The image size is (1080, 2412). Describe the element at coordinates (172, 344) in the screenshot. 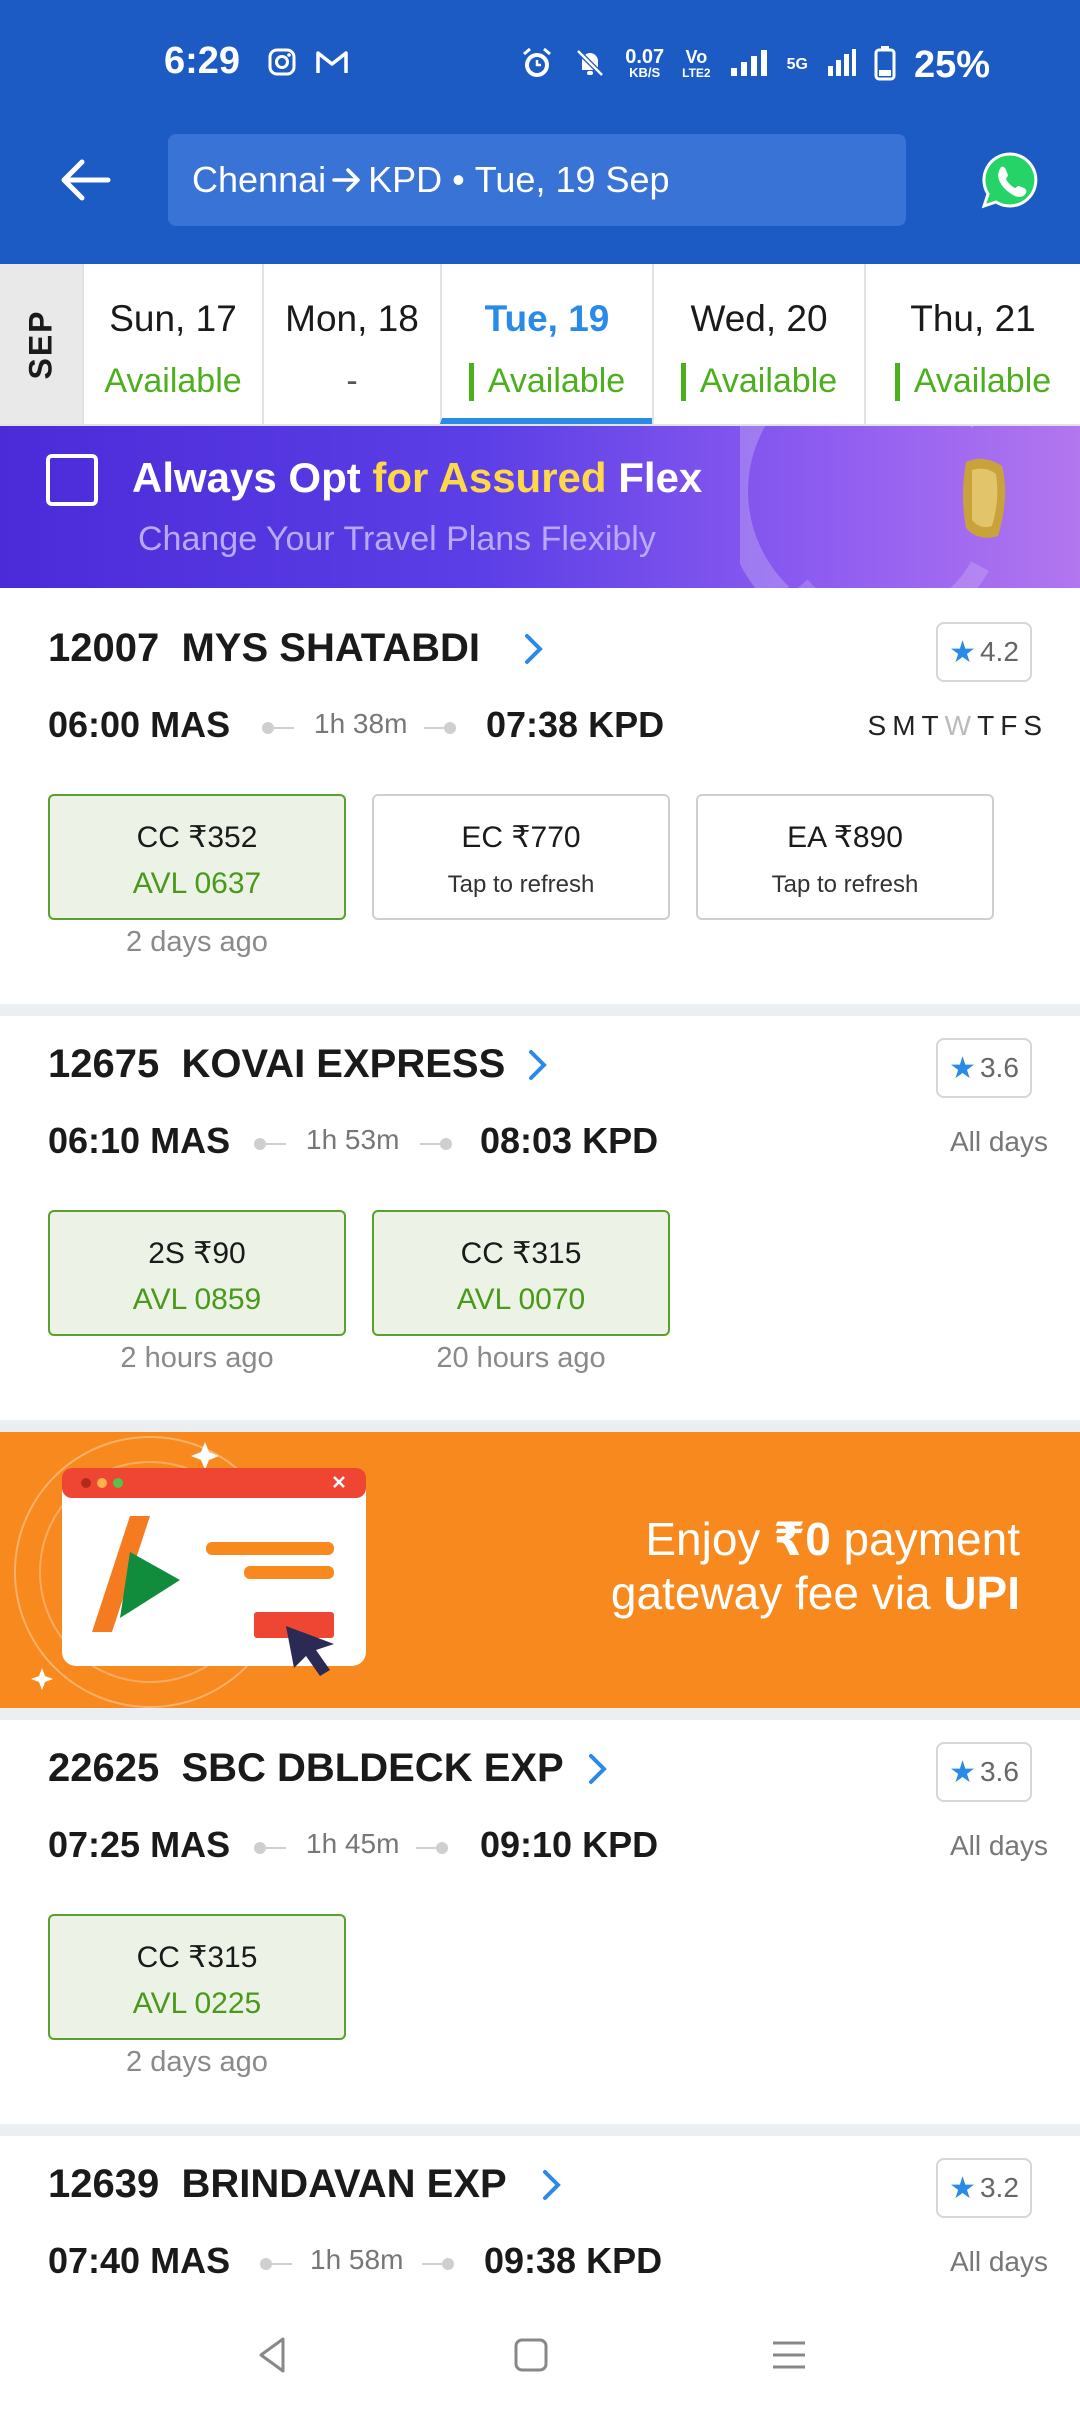

I see `date-tab-sun-17: Sun, 17 Available` at that location.